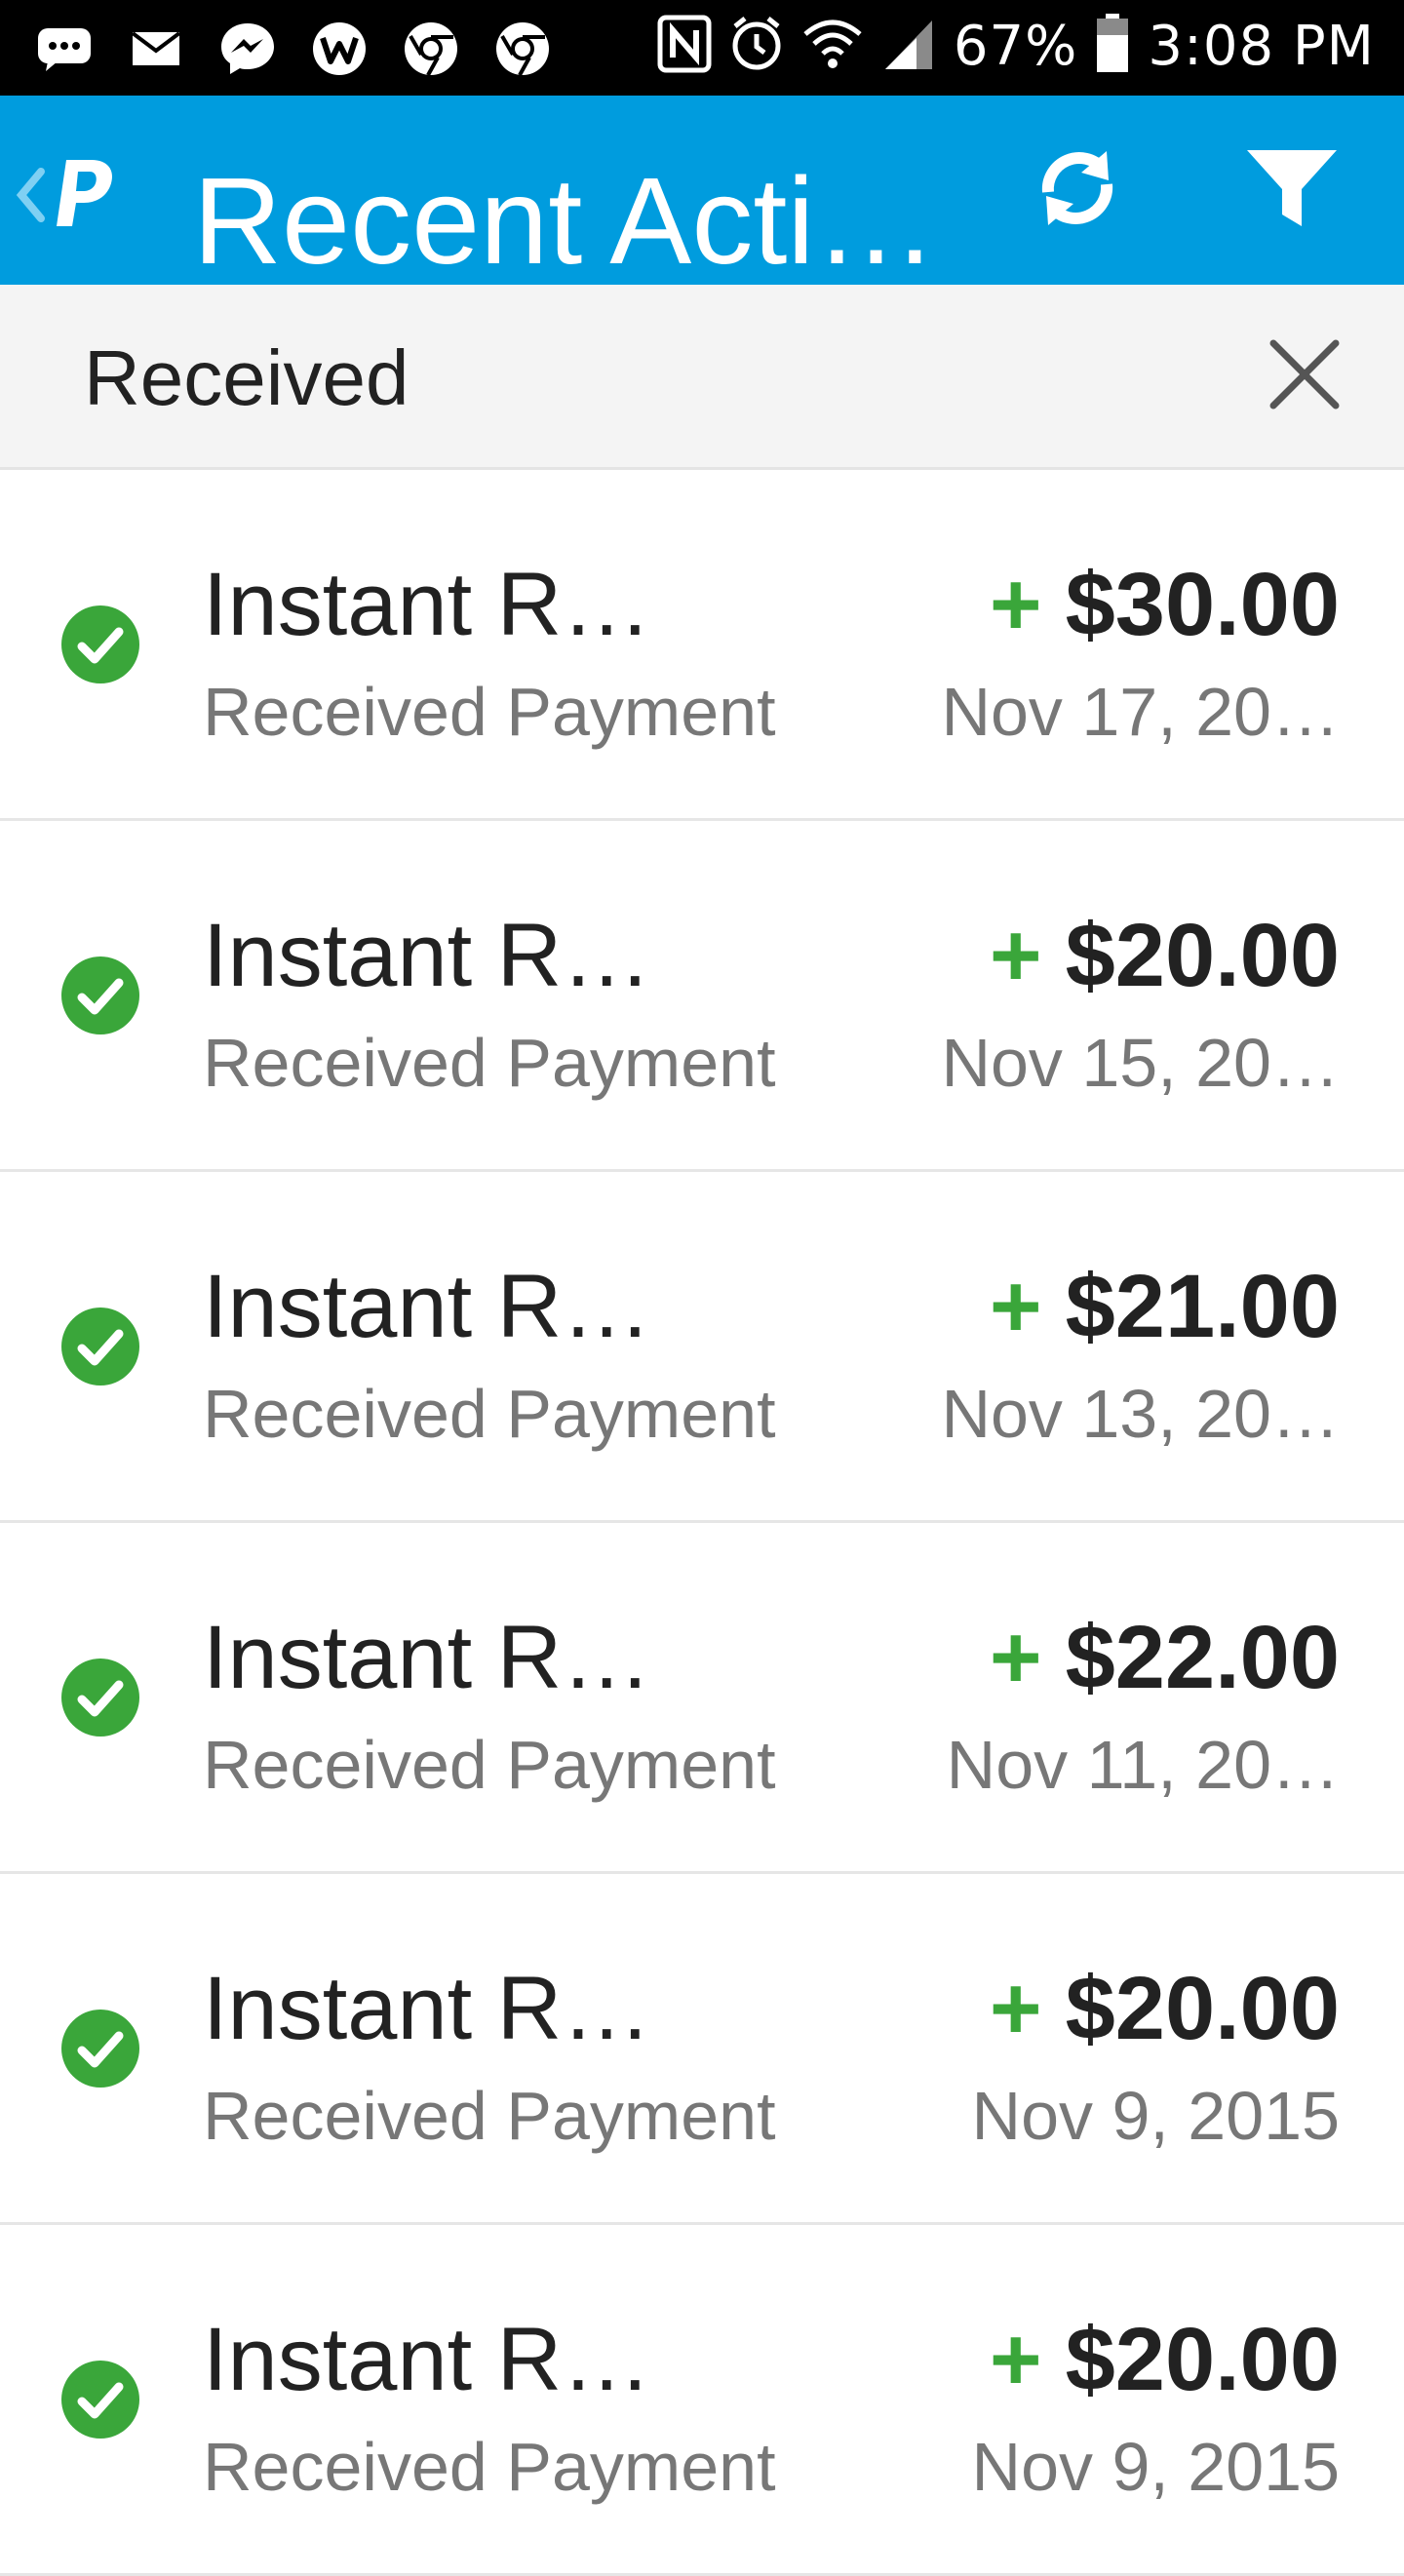  I want to click on status-bar: 67% 3:08 PM, so click(702, 48).